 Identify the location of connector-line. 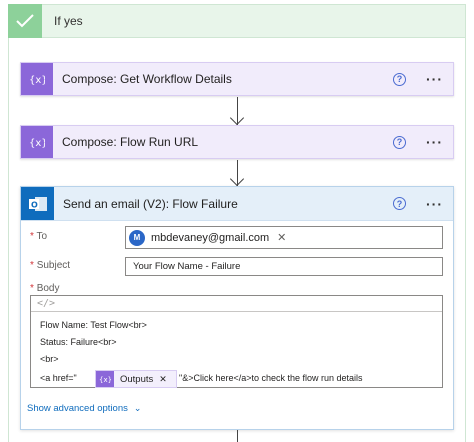
(237, 436).